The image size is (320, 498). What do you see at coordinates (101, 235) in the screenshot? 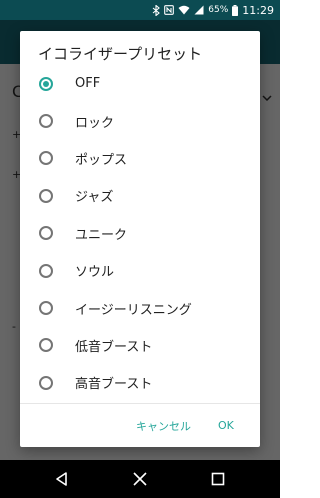
I see `preset-option-label: ユニーク` at bounding box center [101, 235].